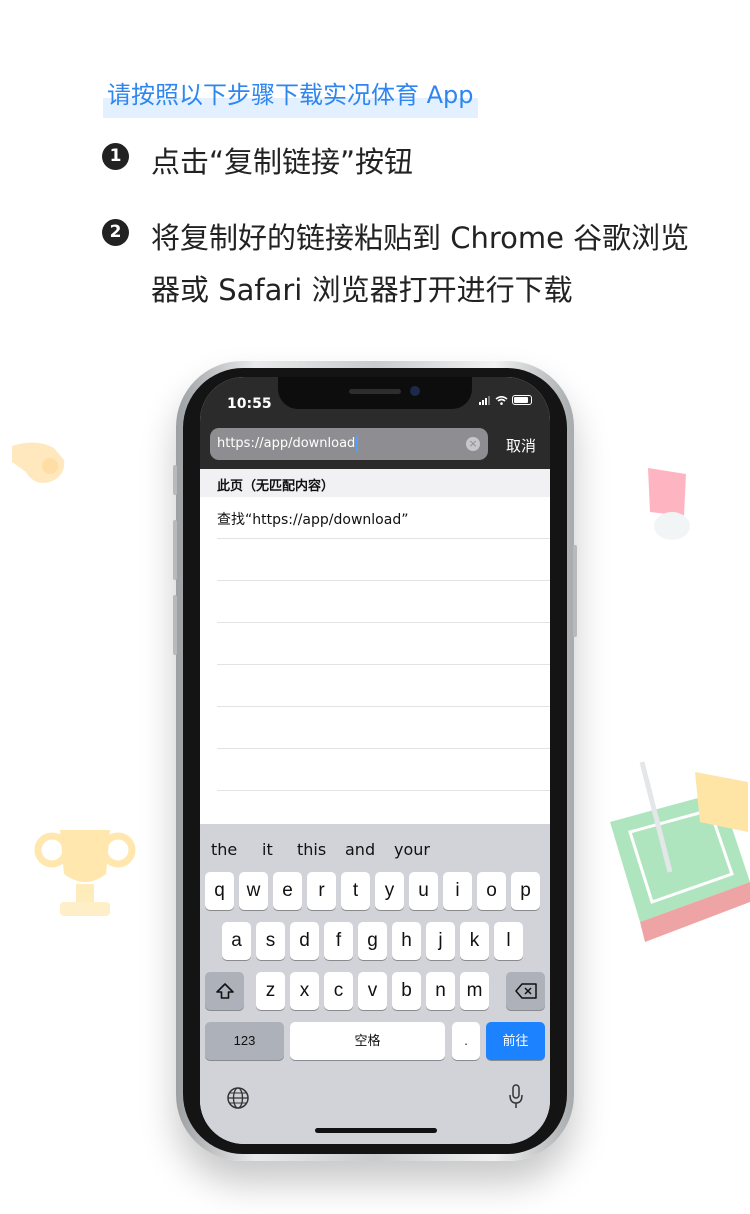  What do you see at coordinates (311, 849) in the screenshot?
I see `prediction-word: this` at bounding box center [311, 849].